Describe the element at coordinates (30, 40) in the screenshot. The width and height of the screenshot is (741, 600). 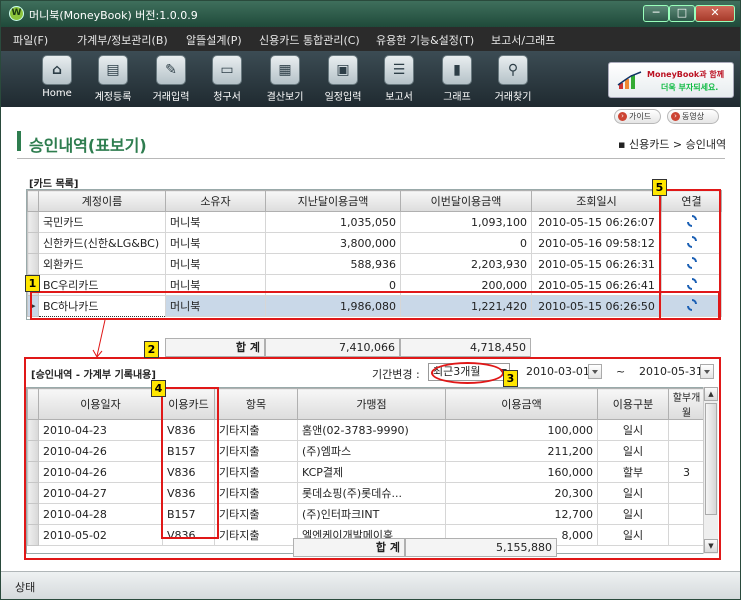
I see `menu-file: 파일(F)` at that location.